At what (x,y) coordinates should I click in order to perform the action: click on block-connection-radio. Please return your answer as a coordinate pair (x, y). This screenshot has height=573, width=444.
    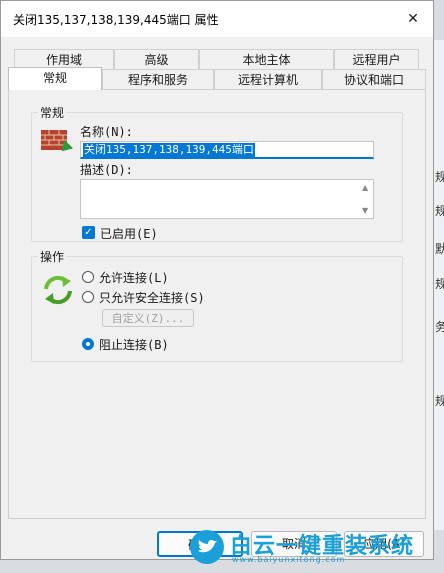
    Looking at the image, I should click on (88, 344).